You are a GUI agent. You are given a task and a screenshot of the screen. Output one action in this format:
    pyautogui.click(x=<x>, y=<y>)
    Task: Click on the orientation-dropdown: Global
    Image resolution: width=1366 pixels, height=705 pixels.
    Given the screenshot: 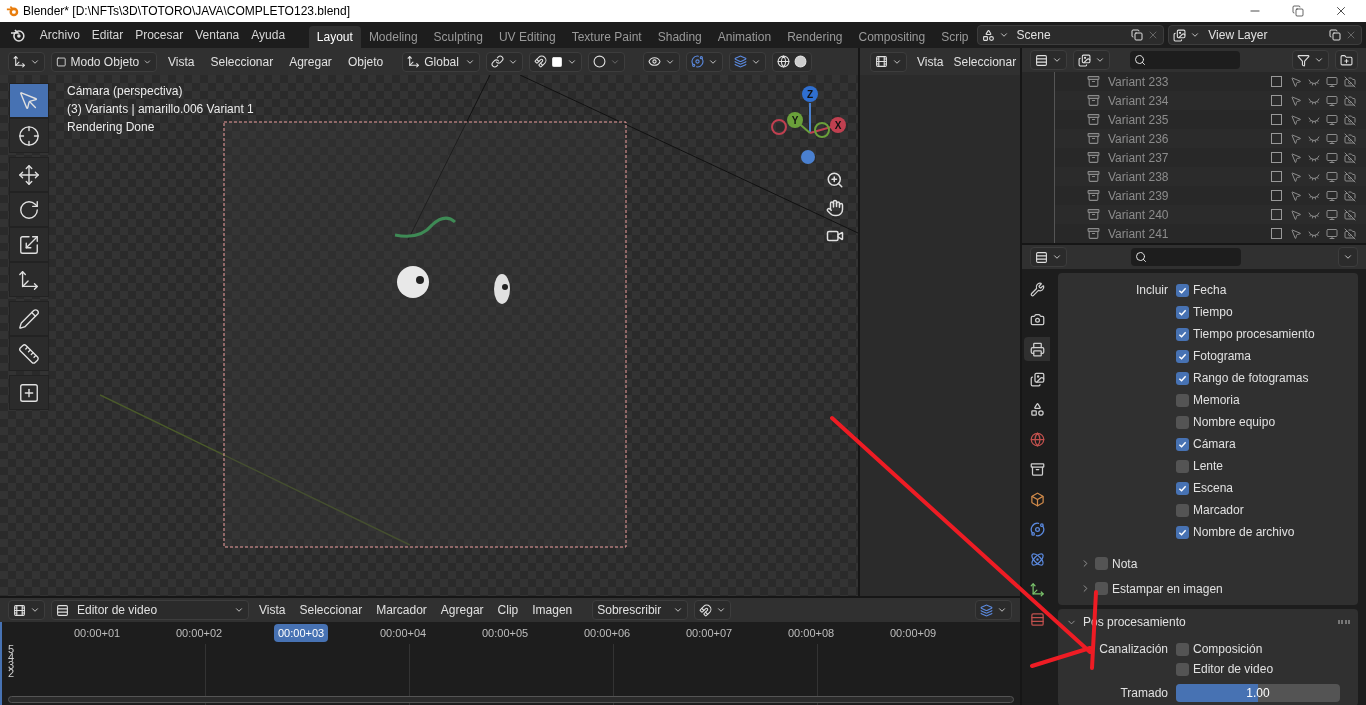 What is the action you would take?
    pyautogui.click(x=441, y=61)
    